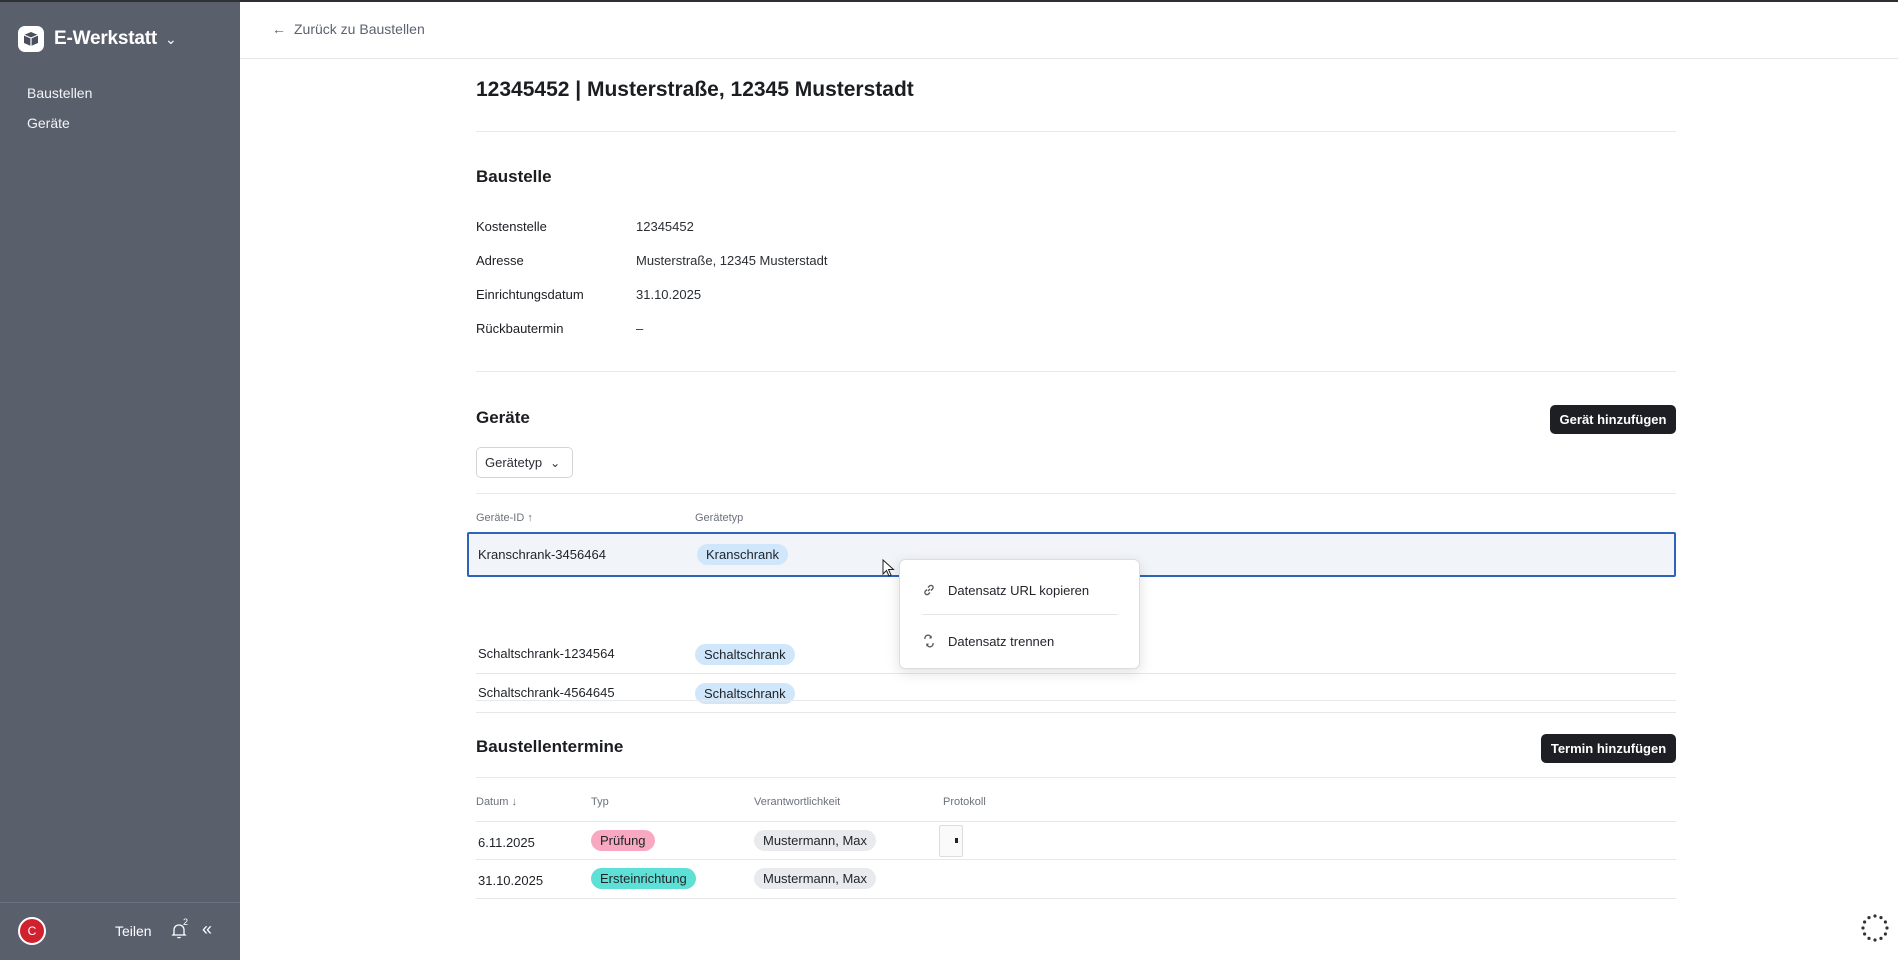 Image resolution: width=1898 pixels, height=960 pixels. I want to click on field-label: Rückbautermin, so click(520, 328).